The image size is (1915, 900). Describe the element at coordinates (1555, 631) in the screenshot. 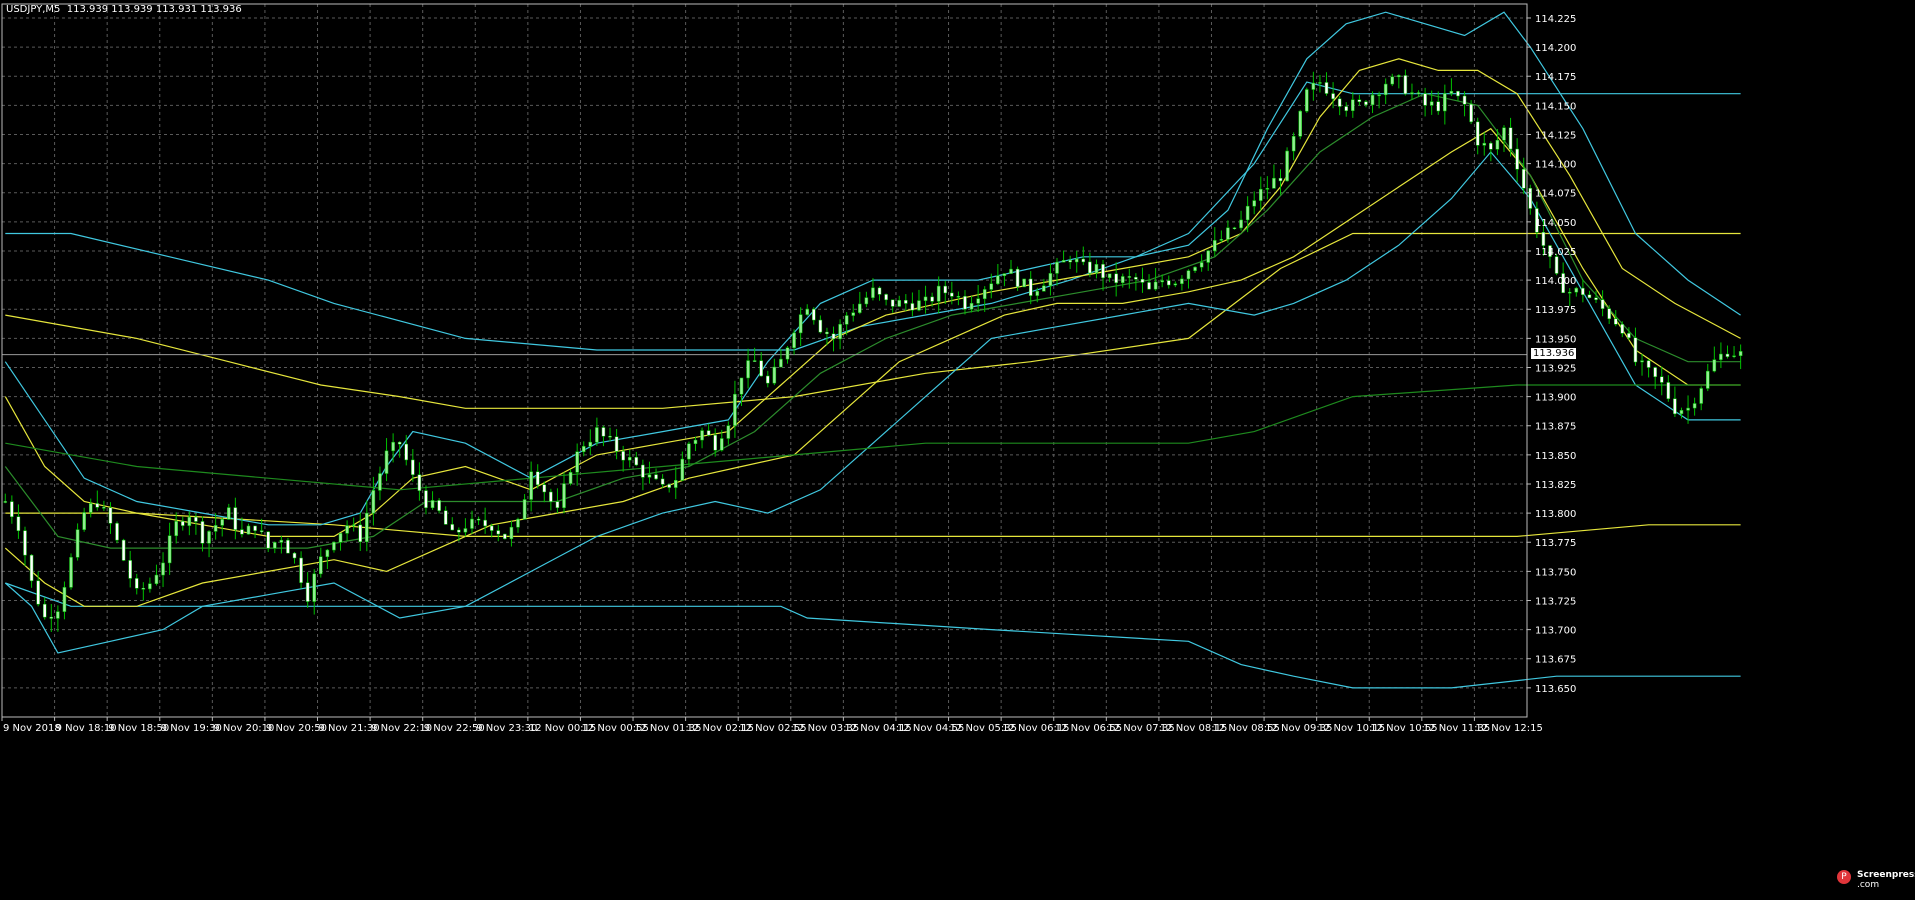

I see `y-tick-label: 113.700` at that location.